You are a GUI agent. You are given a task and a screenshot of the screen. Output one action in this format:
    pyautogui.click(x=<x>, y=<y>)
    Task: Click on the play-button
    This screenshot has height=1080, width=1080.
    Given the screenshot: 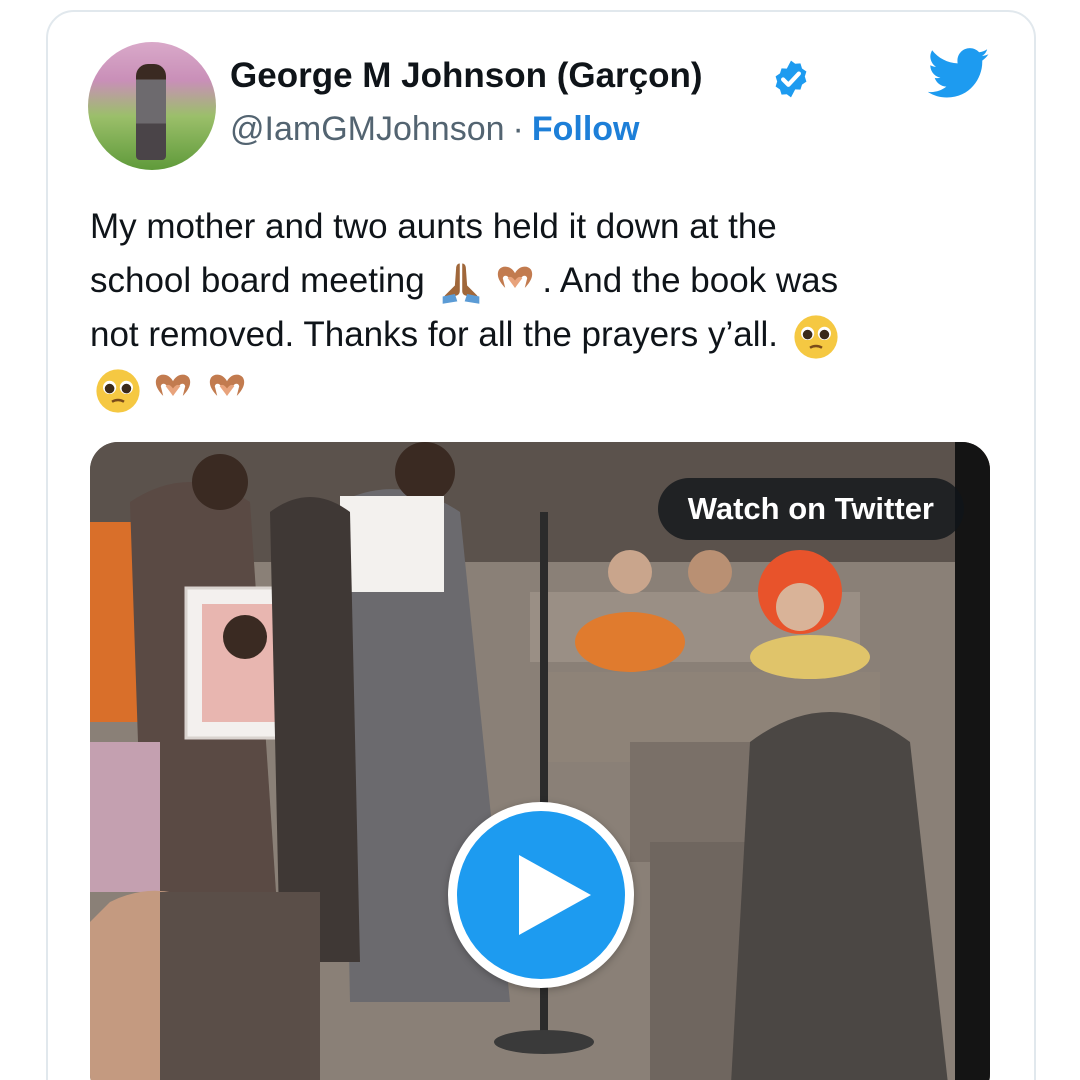 What is the action you would take?
    pyautogui.click(x=541, y=895)
    